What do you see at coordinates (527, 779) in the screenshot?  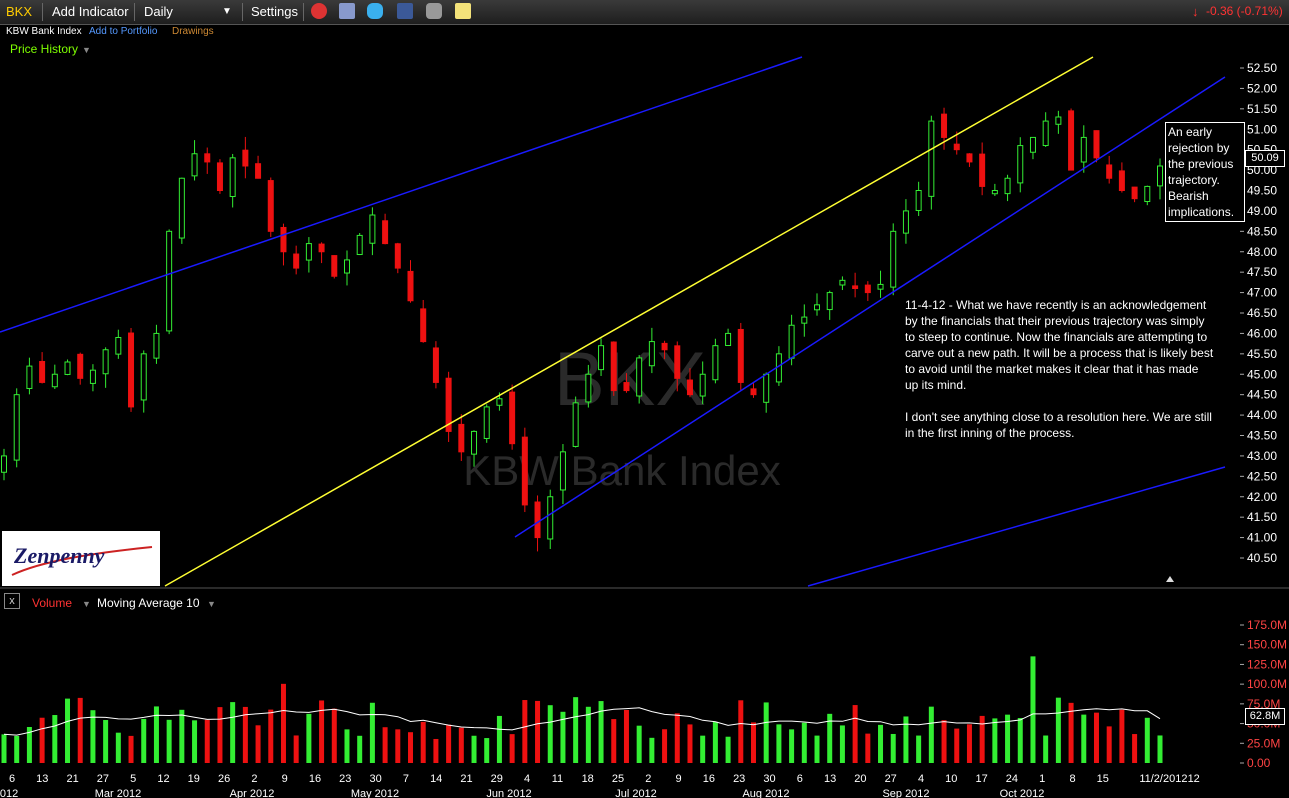 I see `day-tick-label: 4` at bounding box center [527, 779].